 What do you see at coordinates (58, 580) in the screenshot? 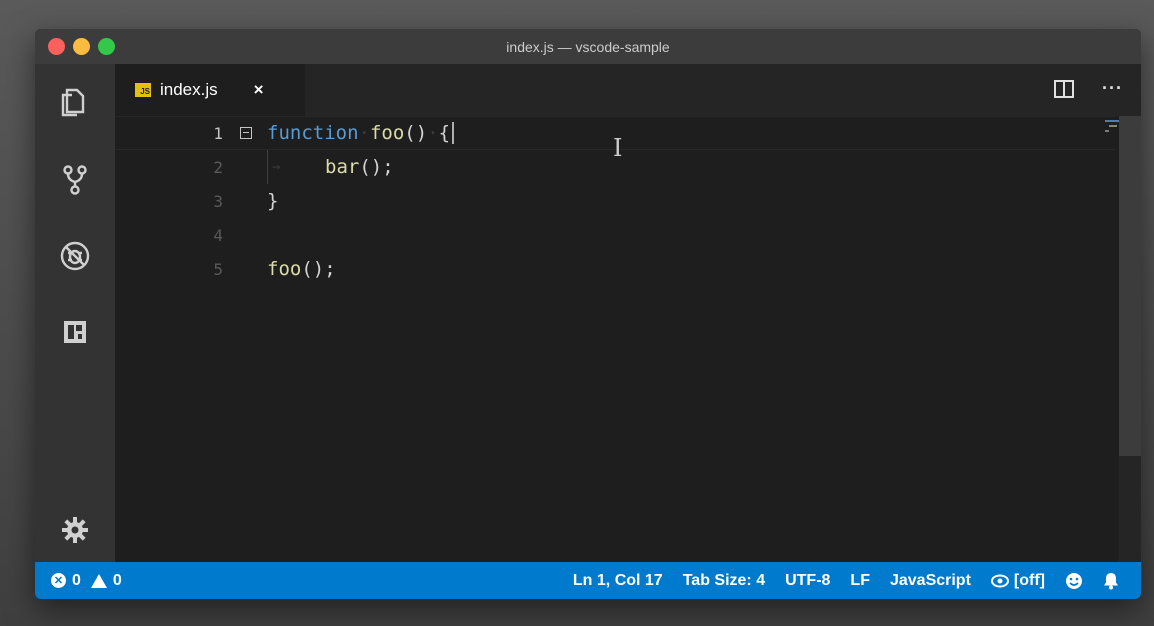
I see `error-icon: ✕` at bounding box center [58, 580].